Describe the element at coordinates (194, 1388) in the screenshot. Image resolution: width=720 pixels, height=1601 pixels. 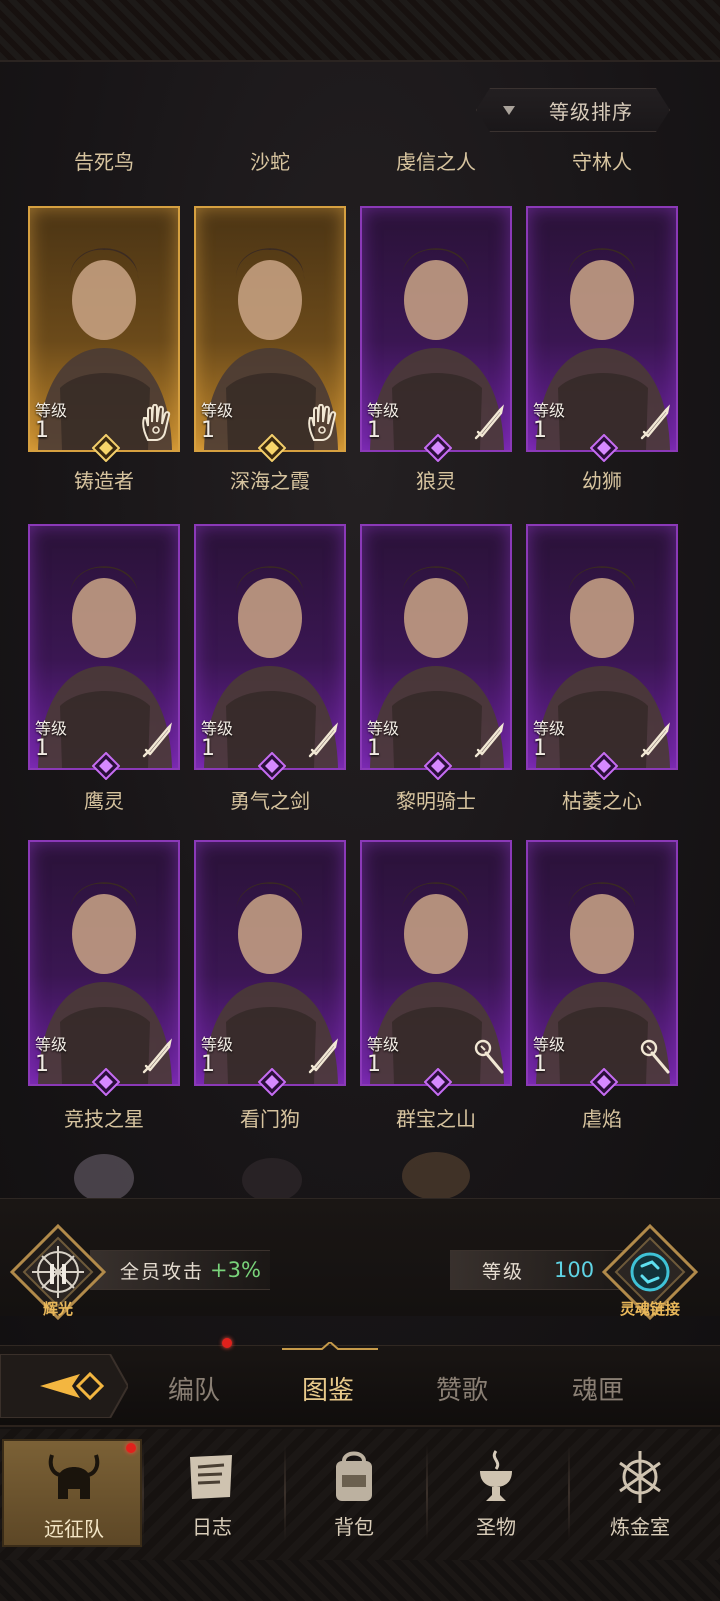
I see `tab-formation: 编队` at that location.